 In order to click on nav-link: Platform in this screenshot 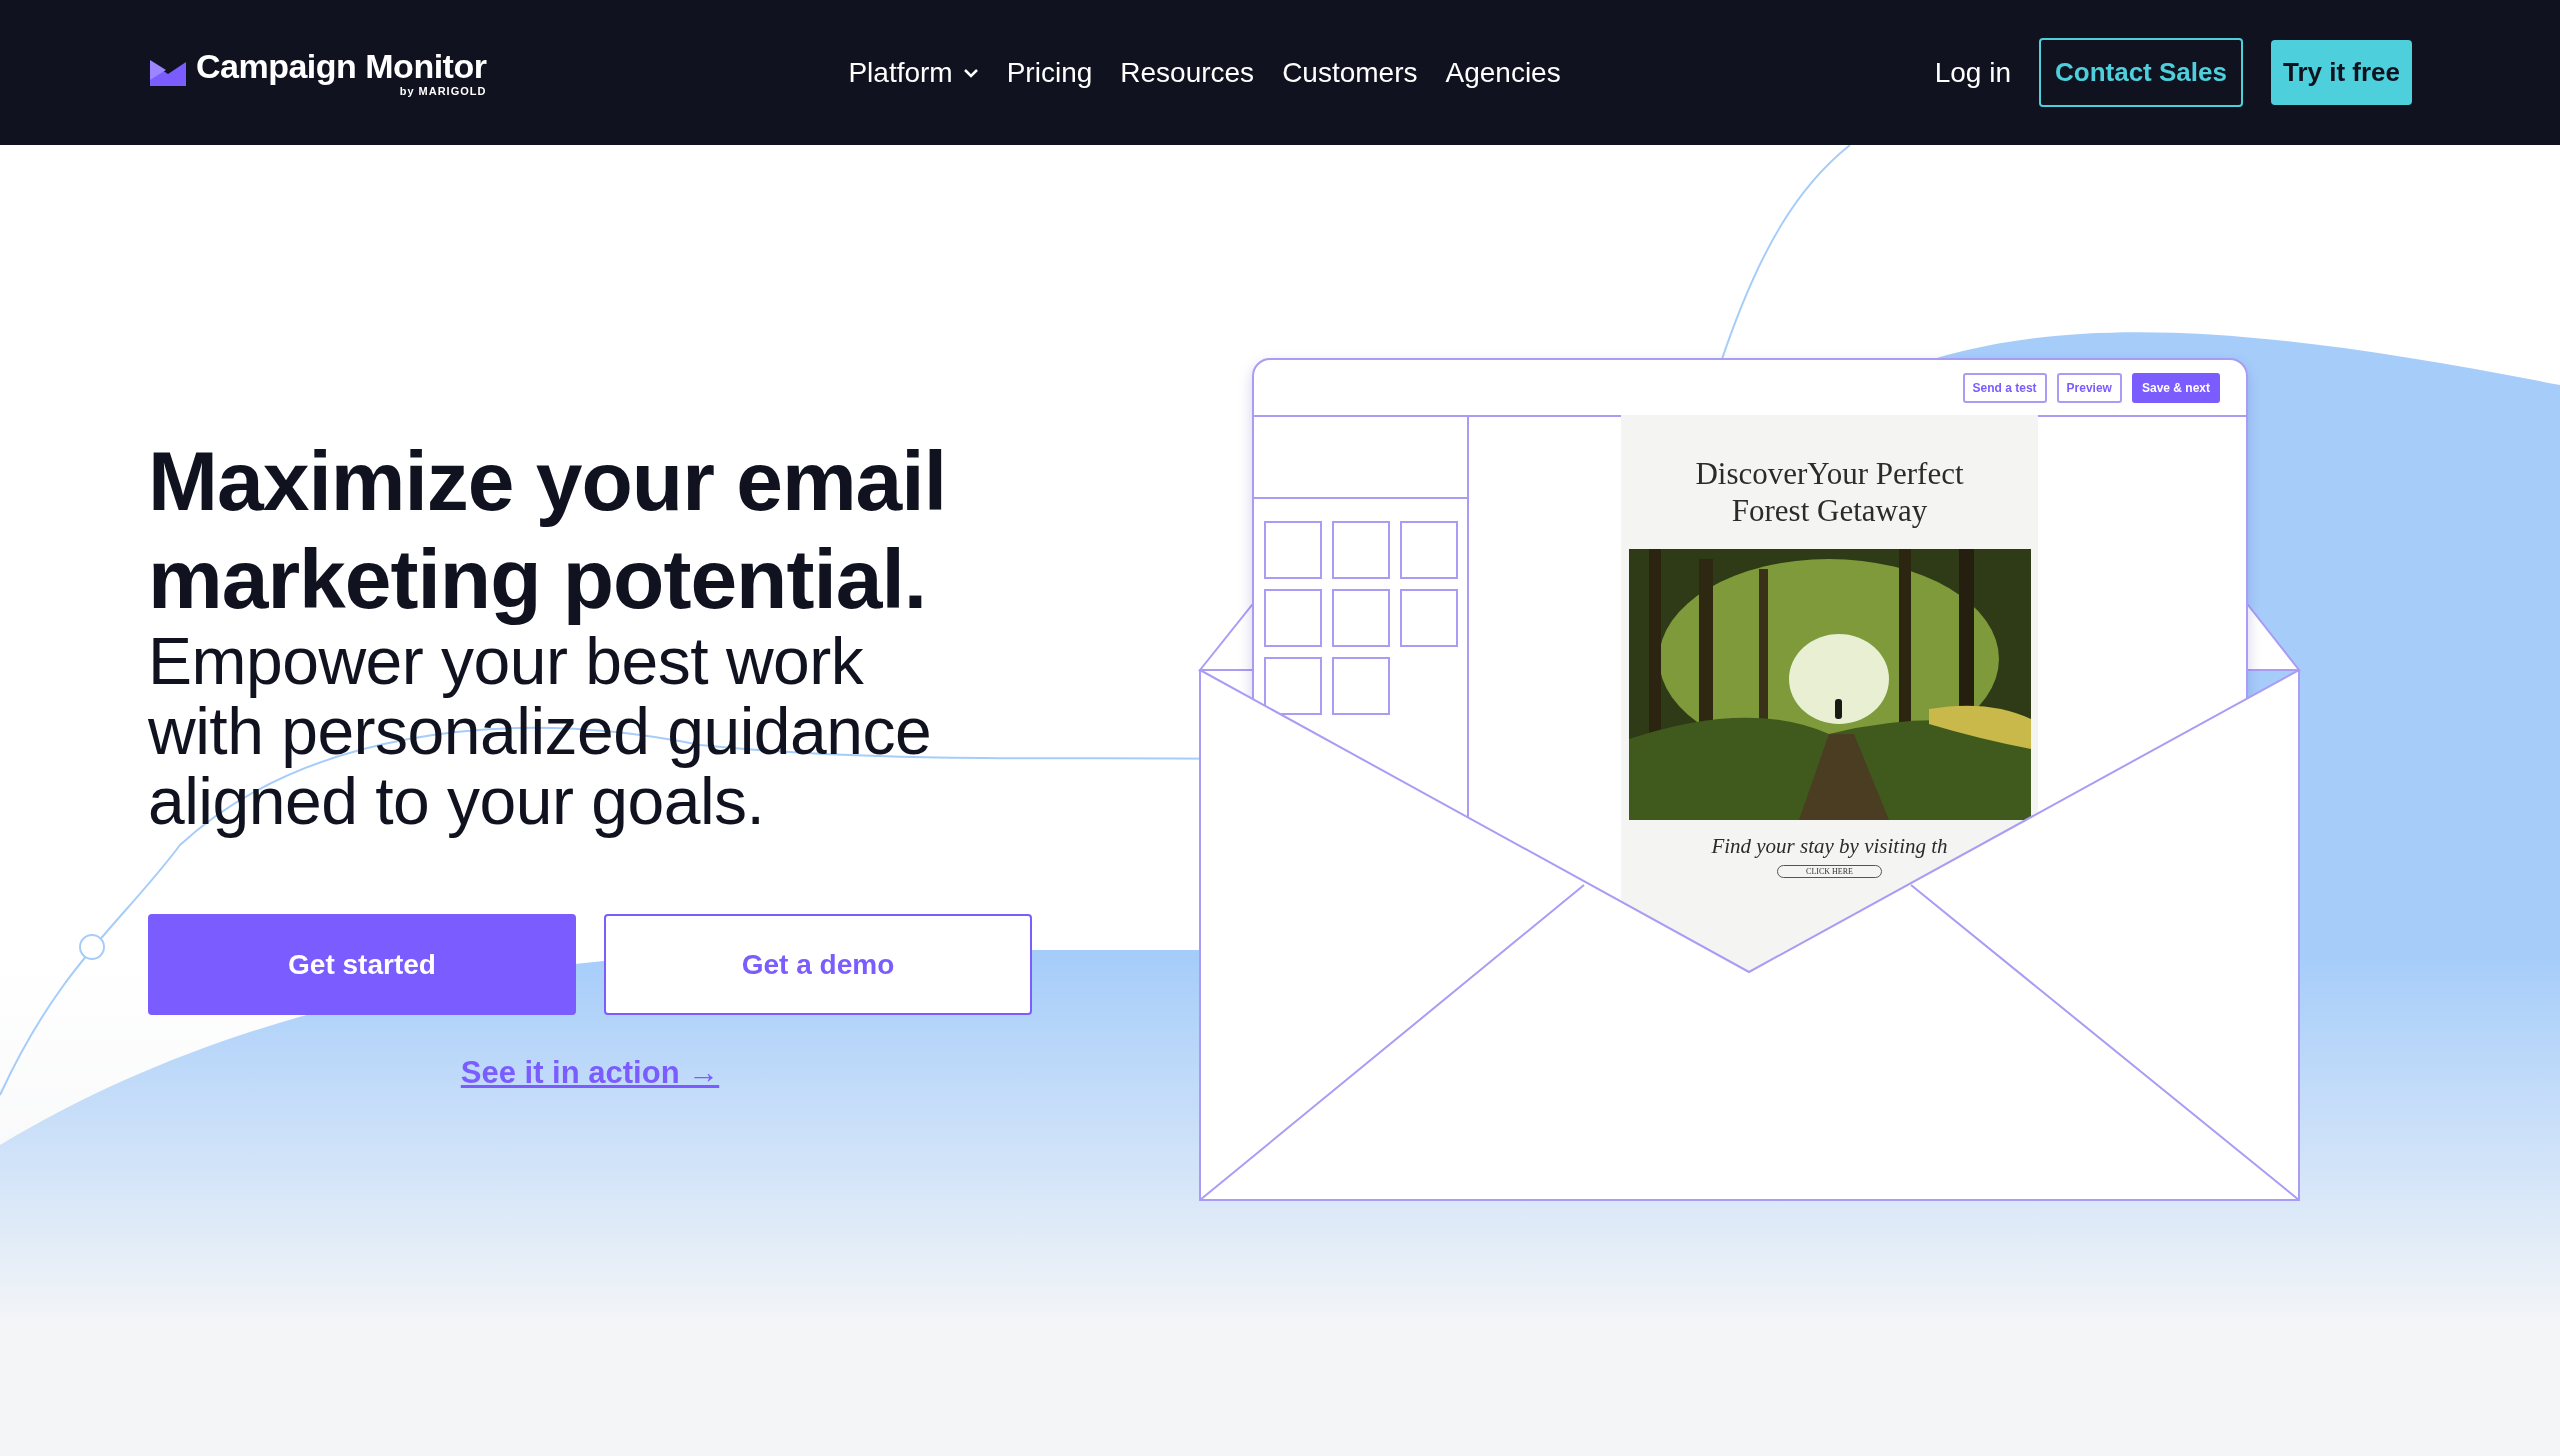, I will do `click(913, 72)`.